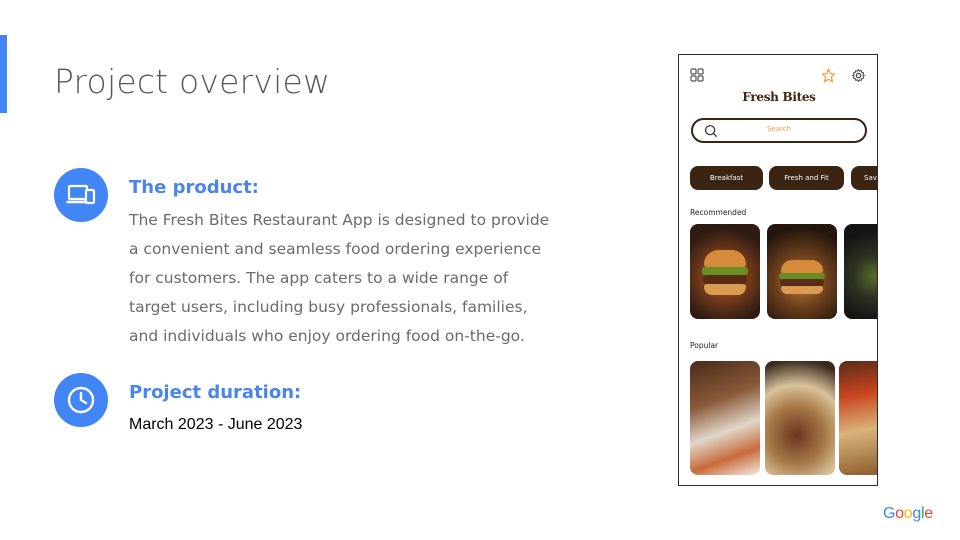 Image resolution: width=960 pixels, height=540 pixels. What do you see at coordinates (3, 74) in the screenshot?
I see `accent-bar` at bounding box center [3, 74].